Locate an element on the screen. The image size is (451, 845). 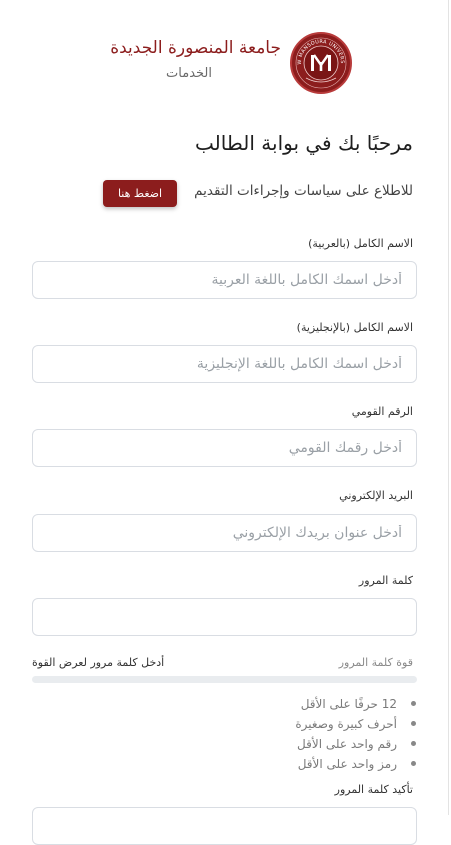
password-strength-label: قوة كلمة المرور is located at coordinates (375, 662).